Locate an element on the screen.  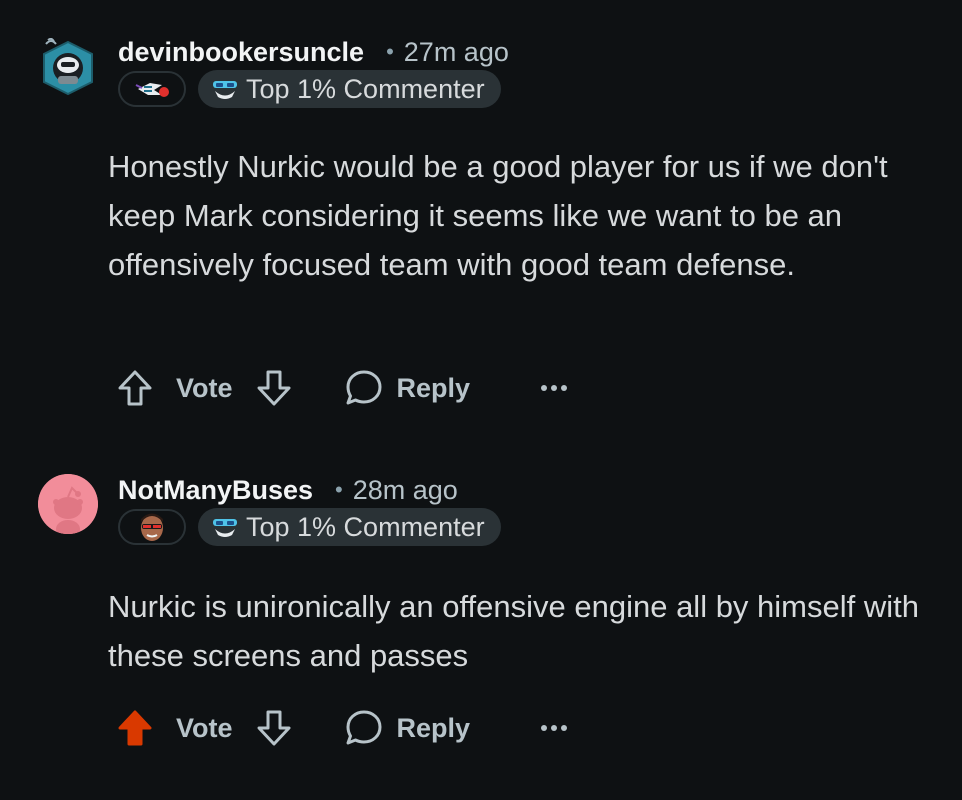
hornets-flair-icon is located at coordinates (152, 90).